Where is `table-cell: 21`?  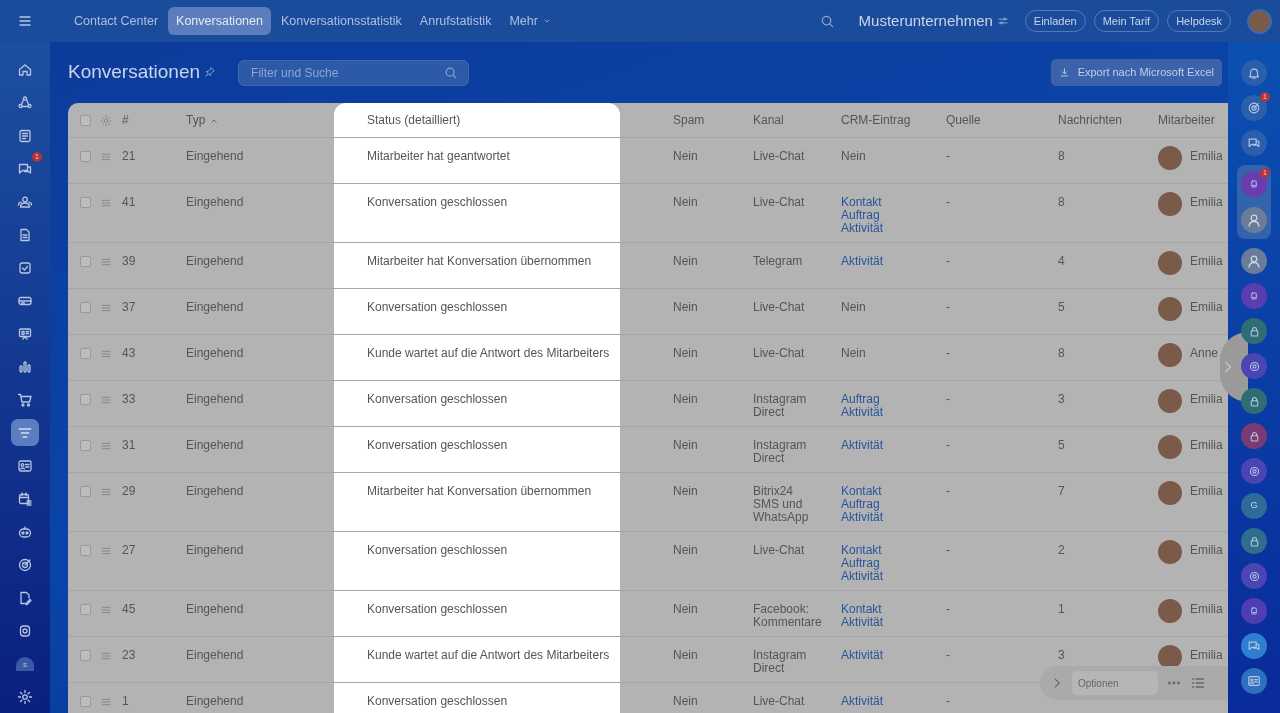
table-cell: 21 is located at coordinates (129, 156).